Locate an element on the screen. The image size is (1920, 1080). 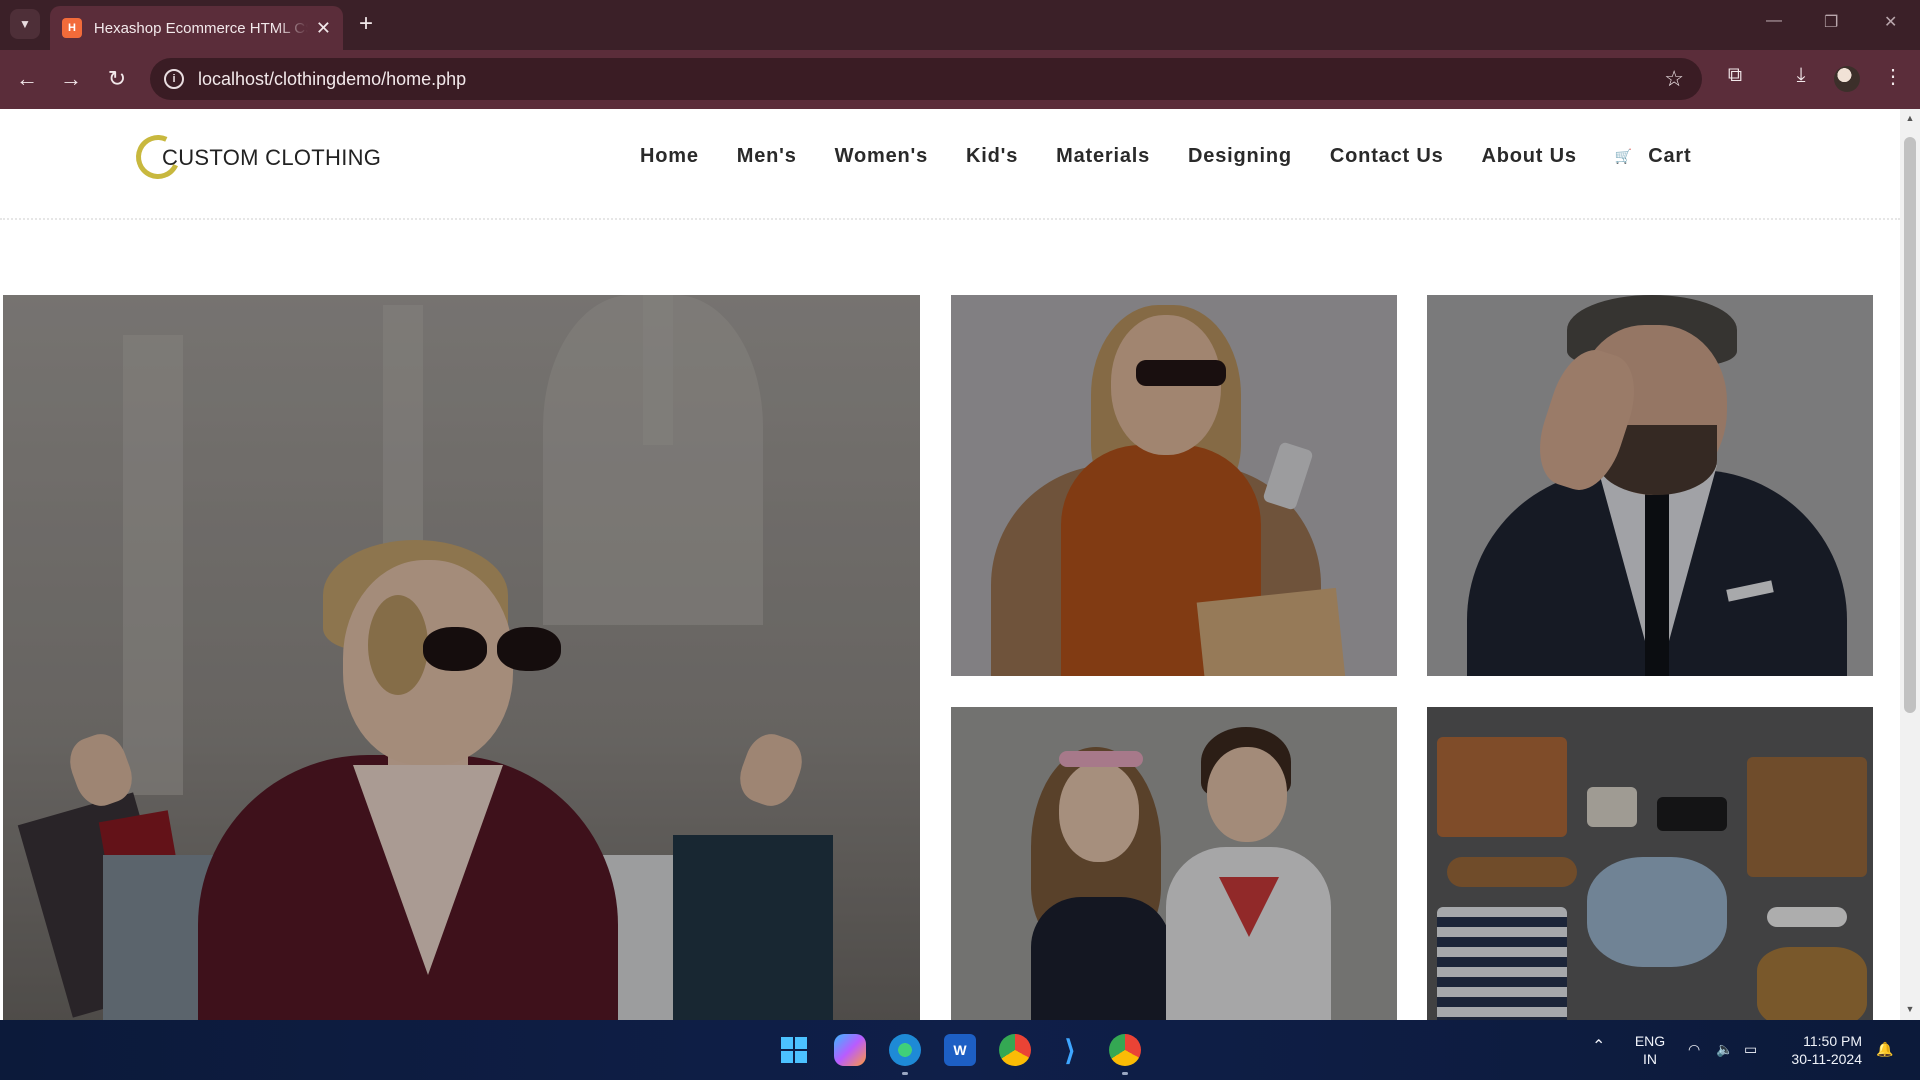
forward-arrow-icon: → is located at coordinates (71, 79).